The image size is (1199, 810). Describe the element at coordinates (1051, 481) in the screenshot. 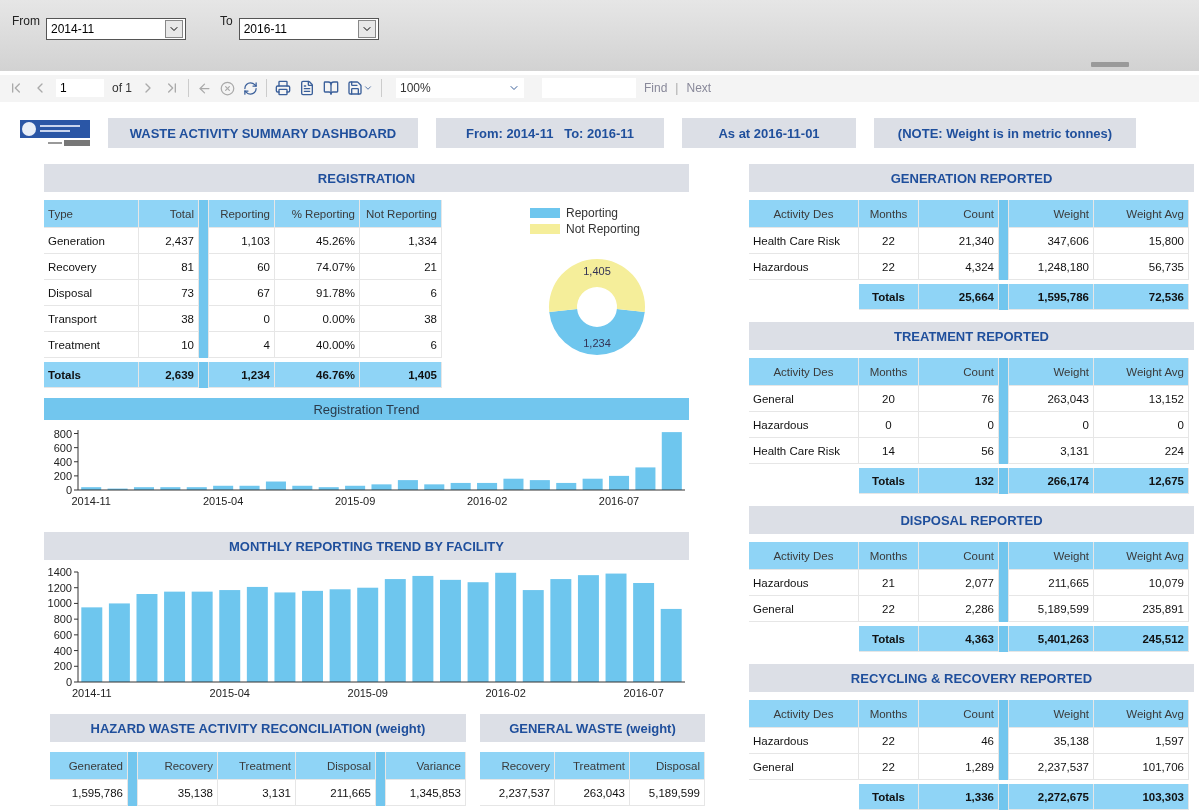

I see `table-cell: 266,174` at that location.